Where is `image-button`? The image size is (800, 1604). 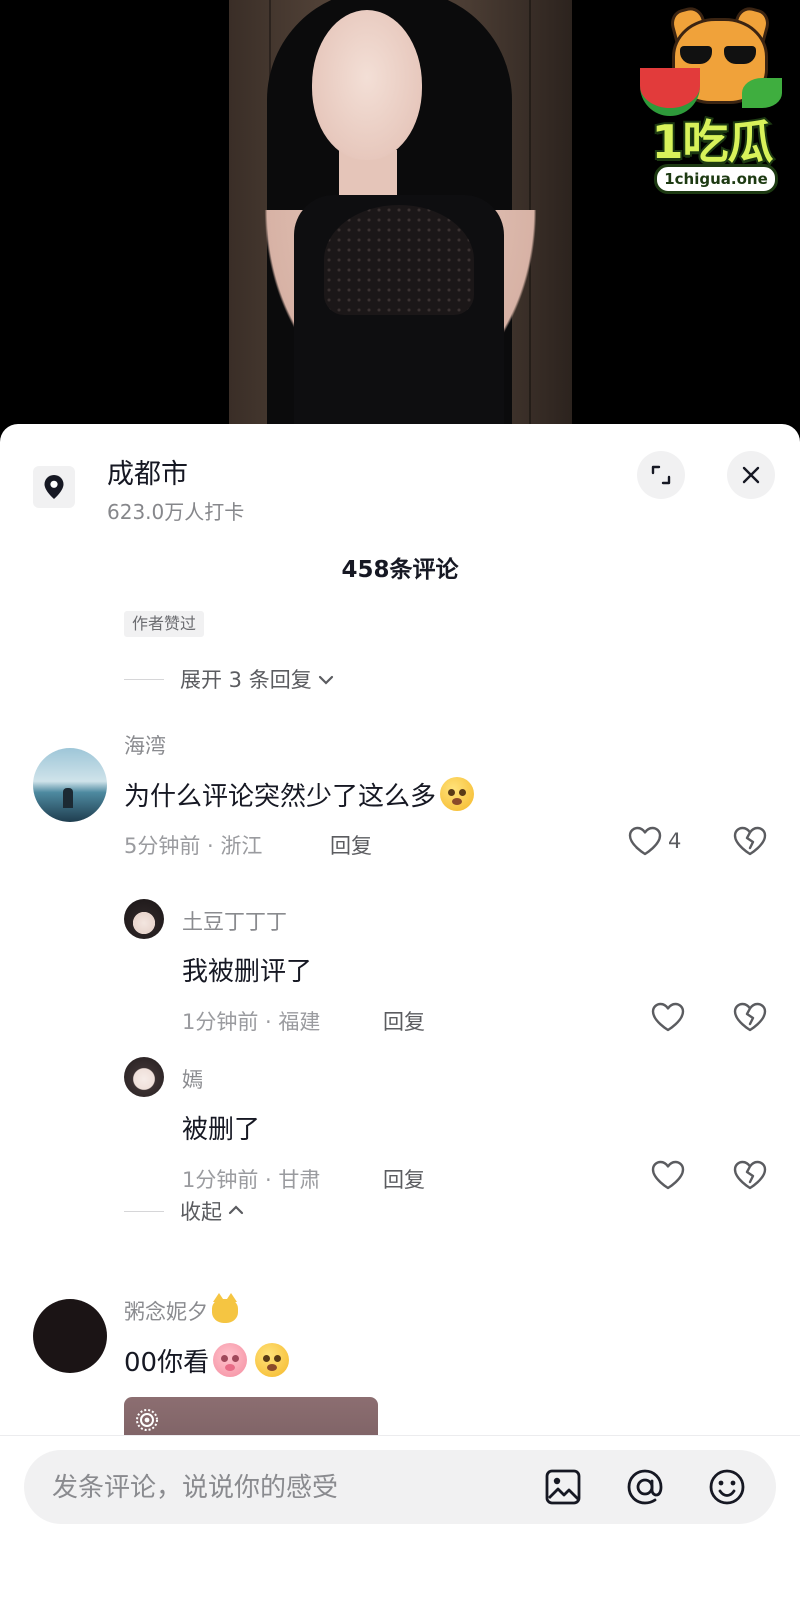 image-button is located at coordinates (563, 1487).